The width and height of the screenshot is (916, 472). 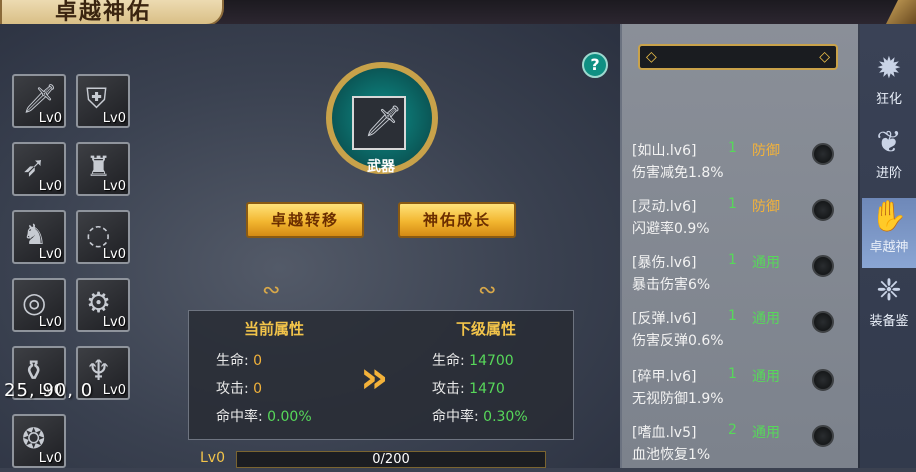 I want to click on attr-row-next: 命中率: 0.30%, so click(x=480, y=416).